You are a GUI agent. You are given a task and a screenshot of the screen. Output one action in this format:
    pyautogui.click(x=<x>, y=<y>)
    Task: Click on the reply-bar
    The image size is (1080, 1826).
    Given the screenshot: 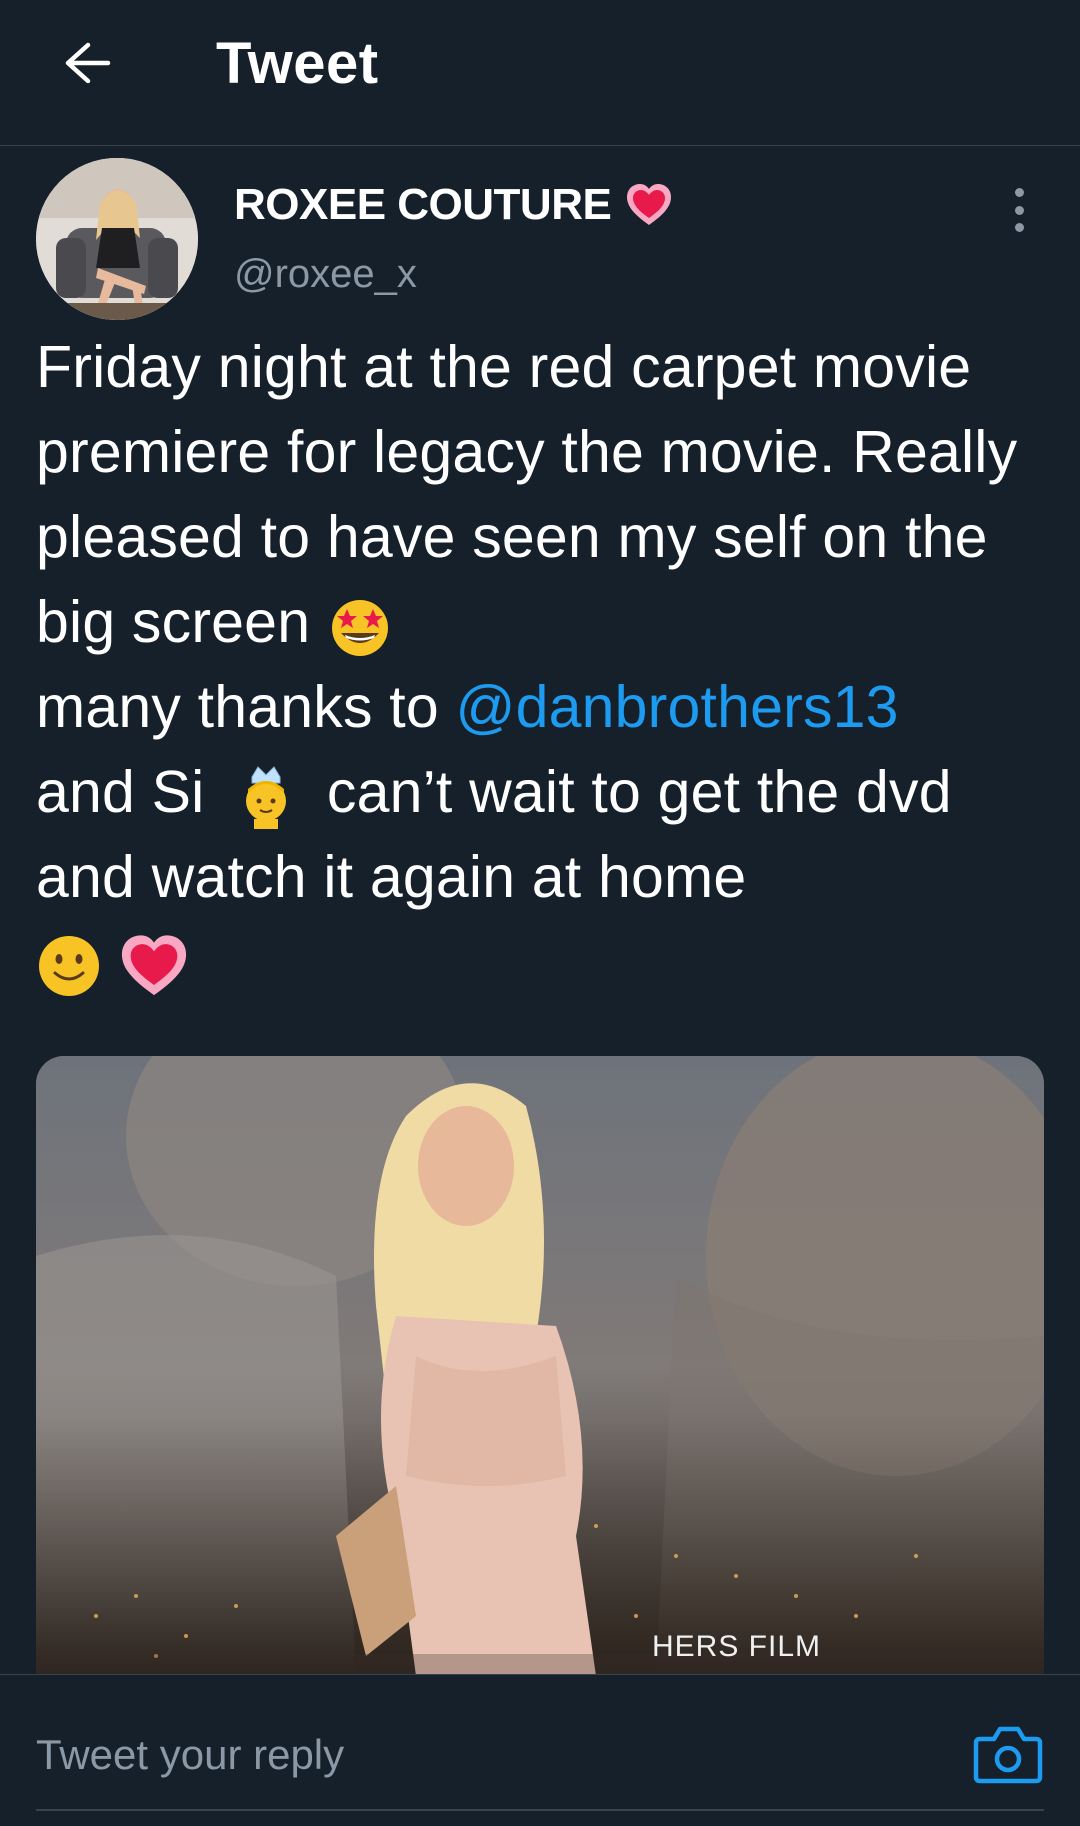 What is the action you would take?
    pyautogui.click(x=540, y=1750)
    